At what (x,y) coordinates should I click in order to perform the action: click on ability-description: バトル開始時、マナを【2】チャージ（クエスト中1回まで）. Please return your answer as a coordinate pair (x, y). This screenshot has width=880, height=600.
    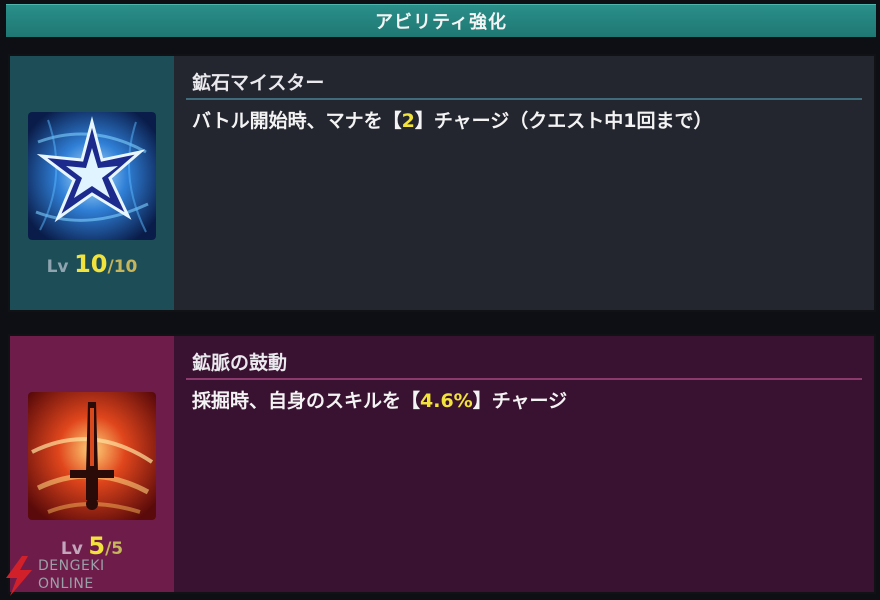
    Looking at the image, I should click on (452, 121).